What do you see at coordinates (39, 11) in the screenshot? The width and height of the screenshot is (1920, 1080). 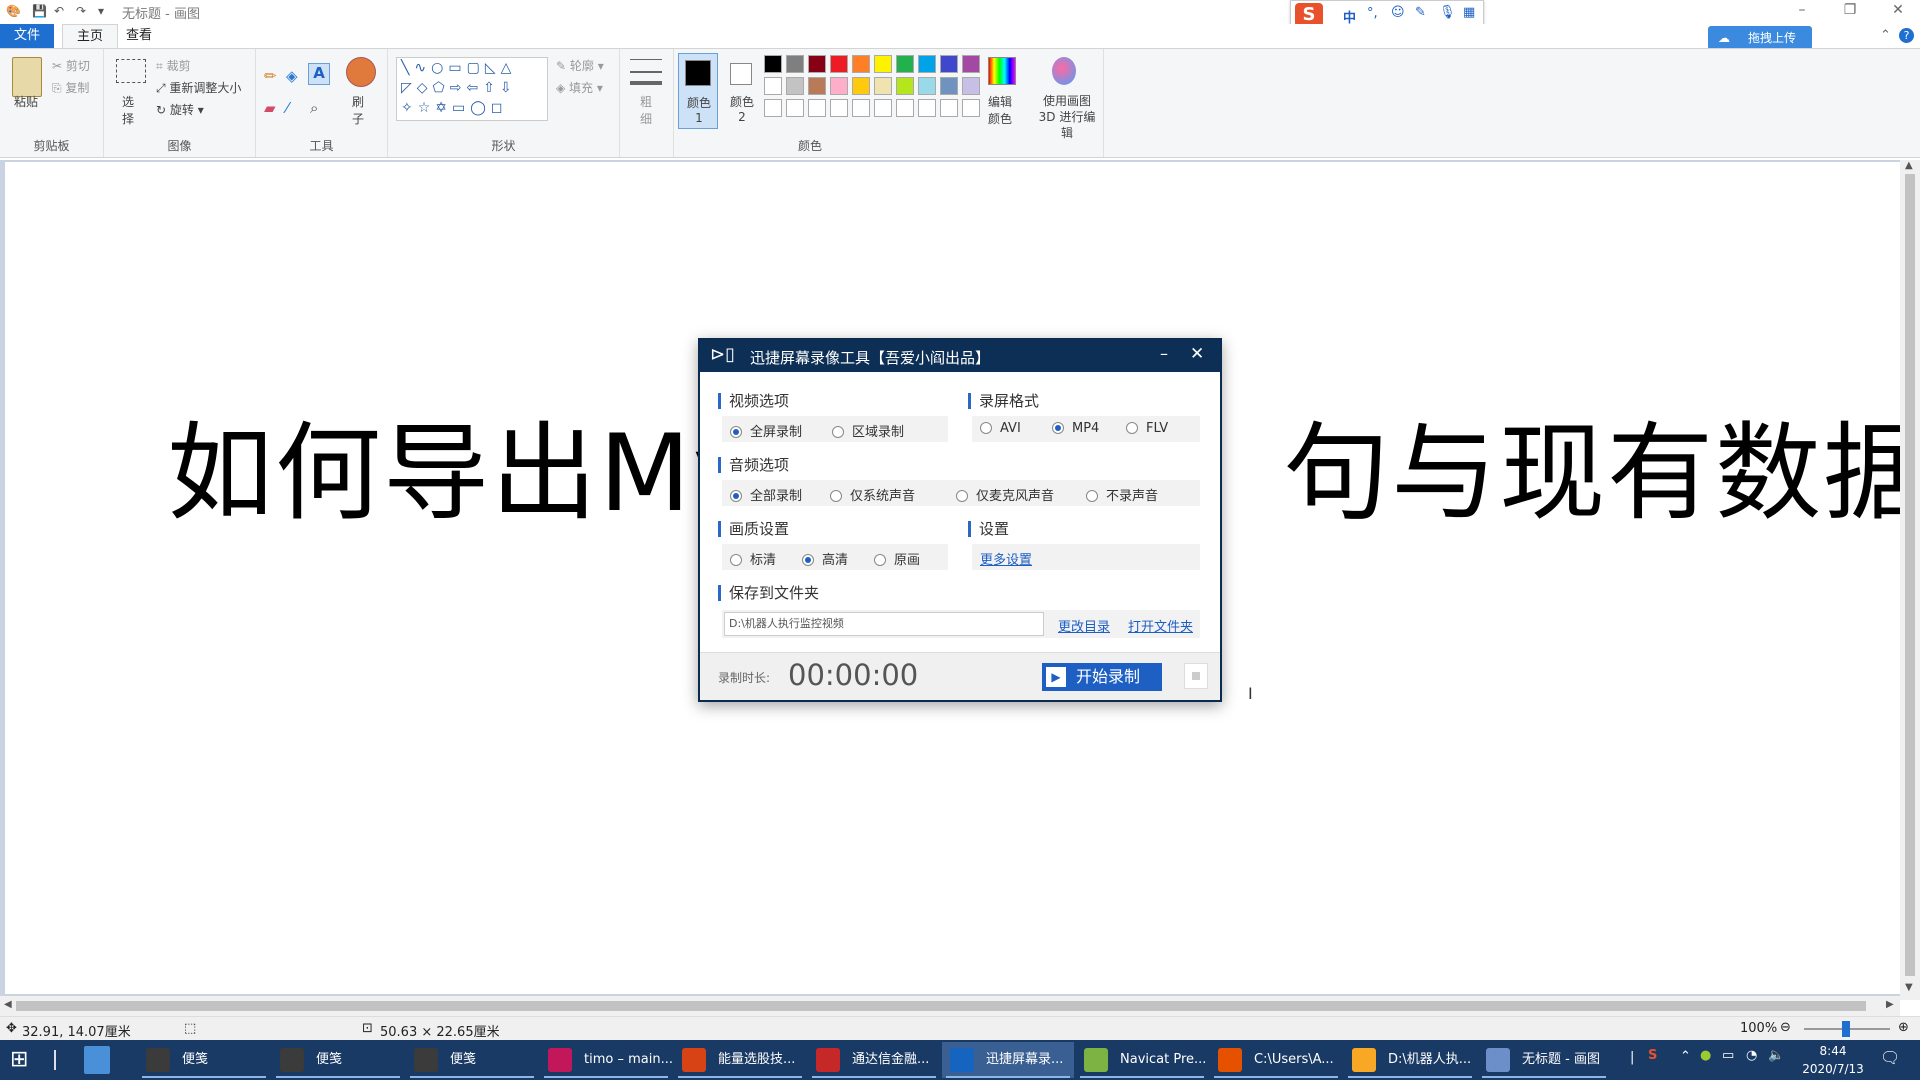 I see `save-icon: 💾` at bounding box center [39, 11].